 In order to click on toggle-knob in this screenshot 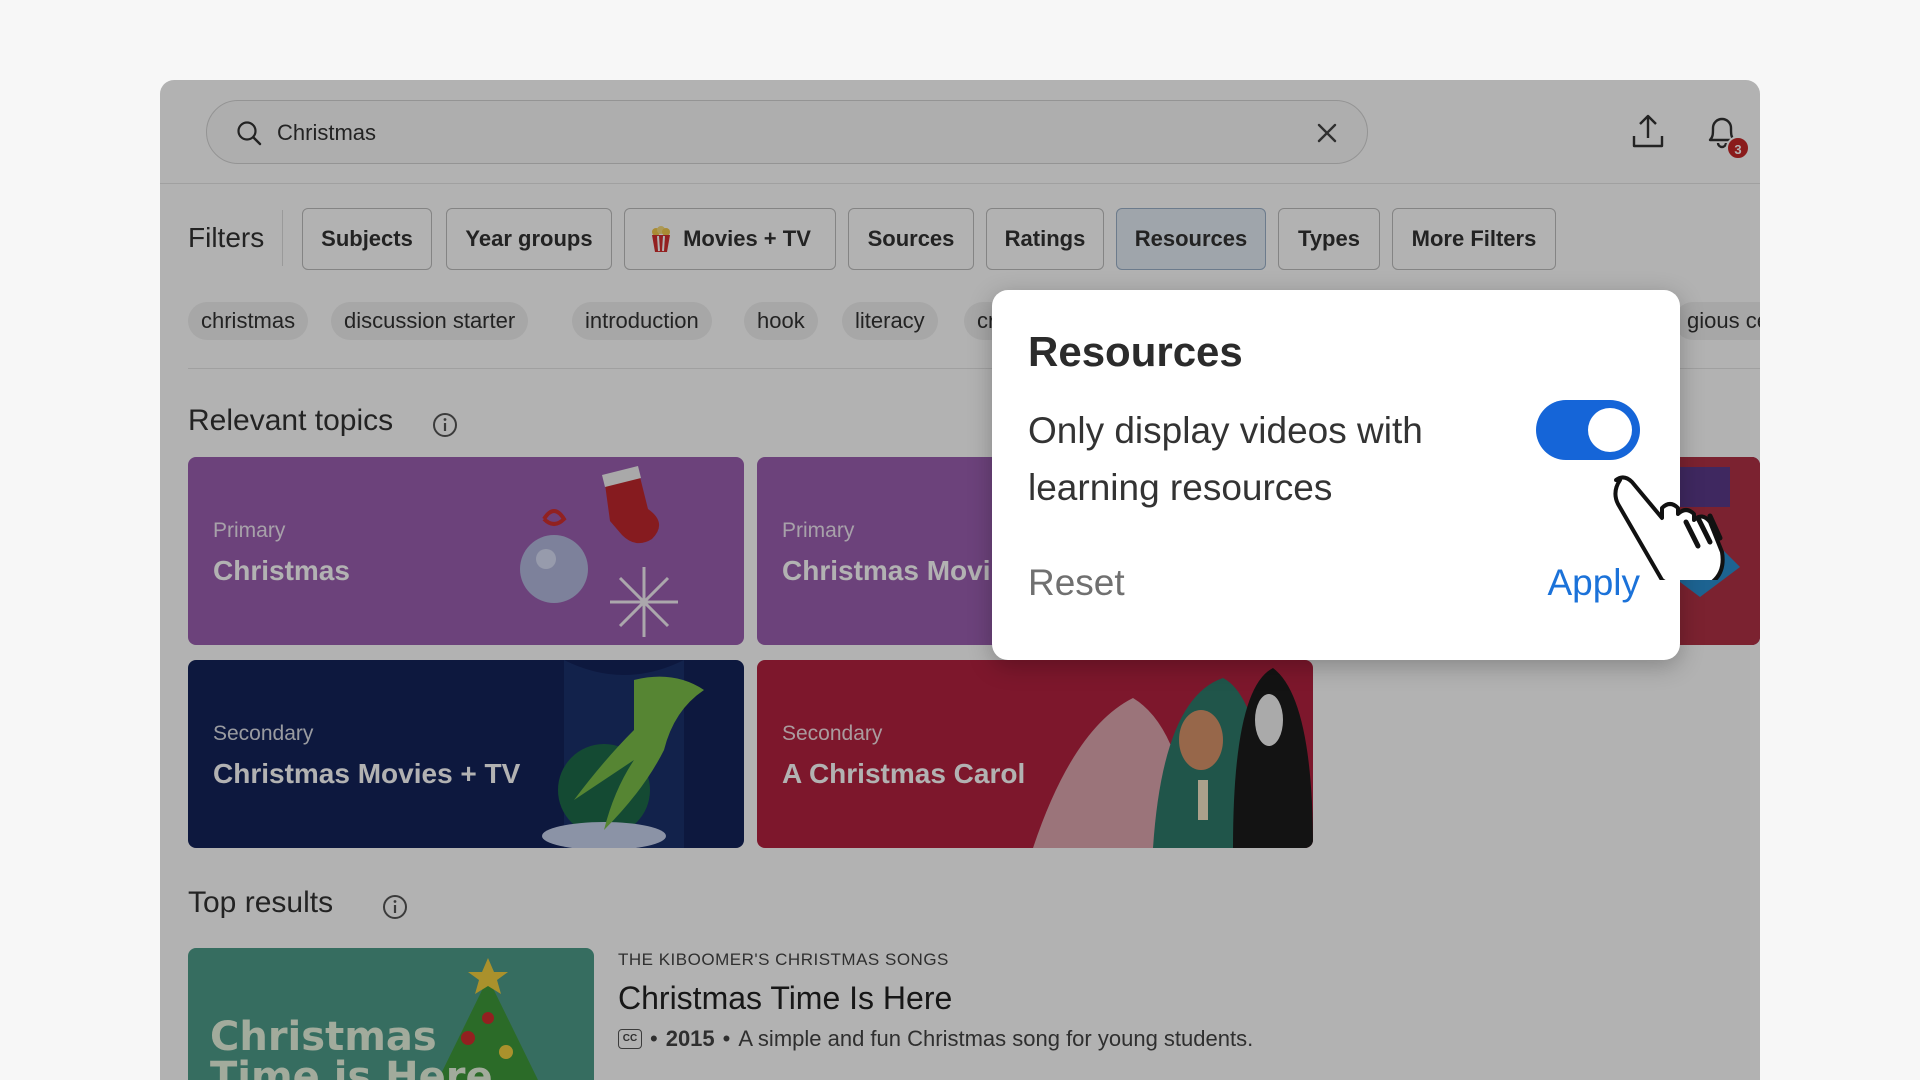, I will do `click(1610, 430)`.